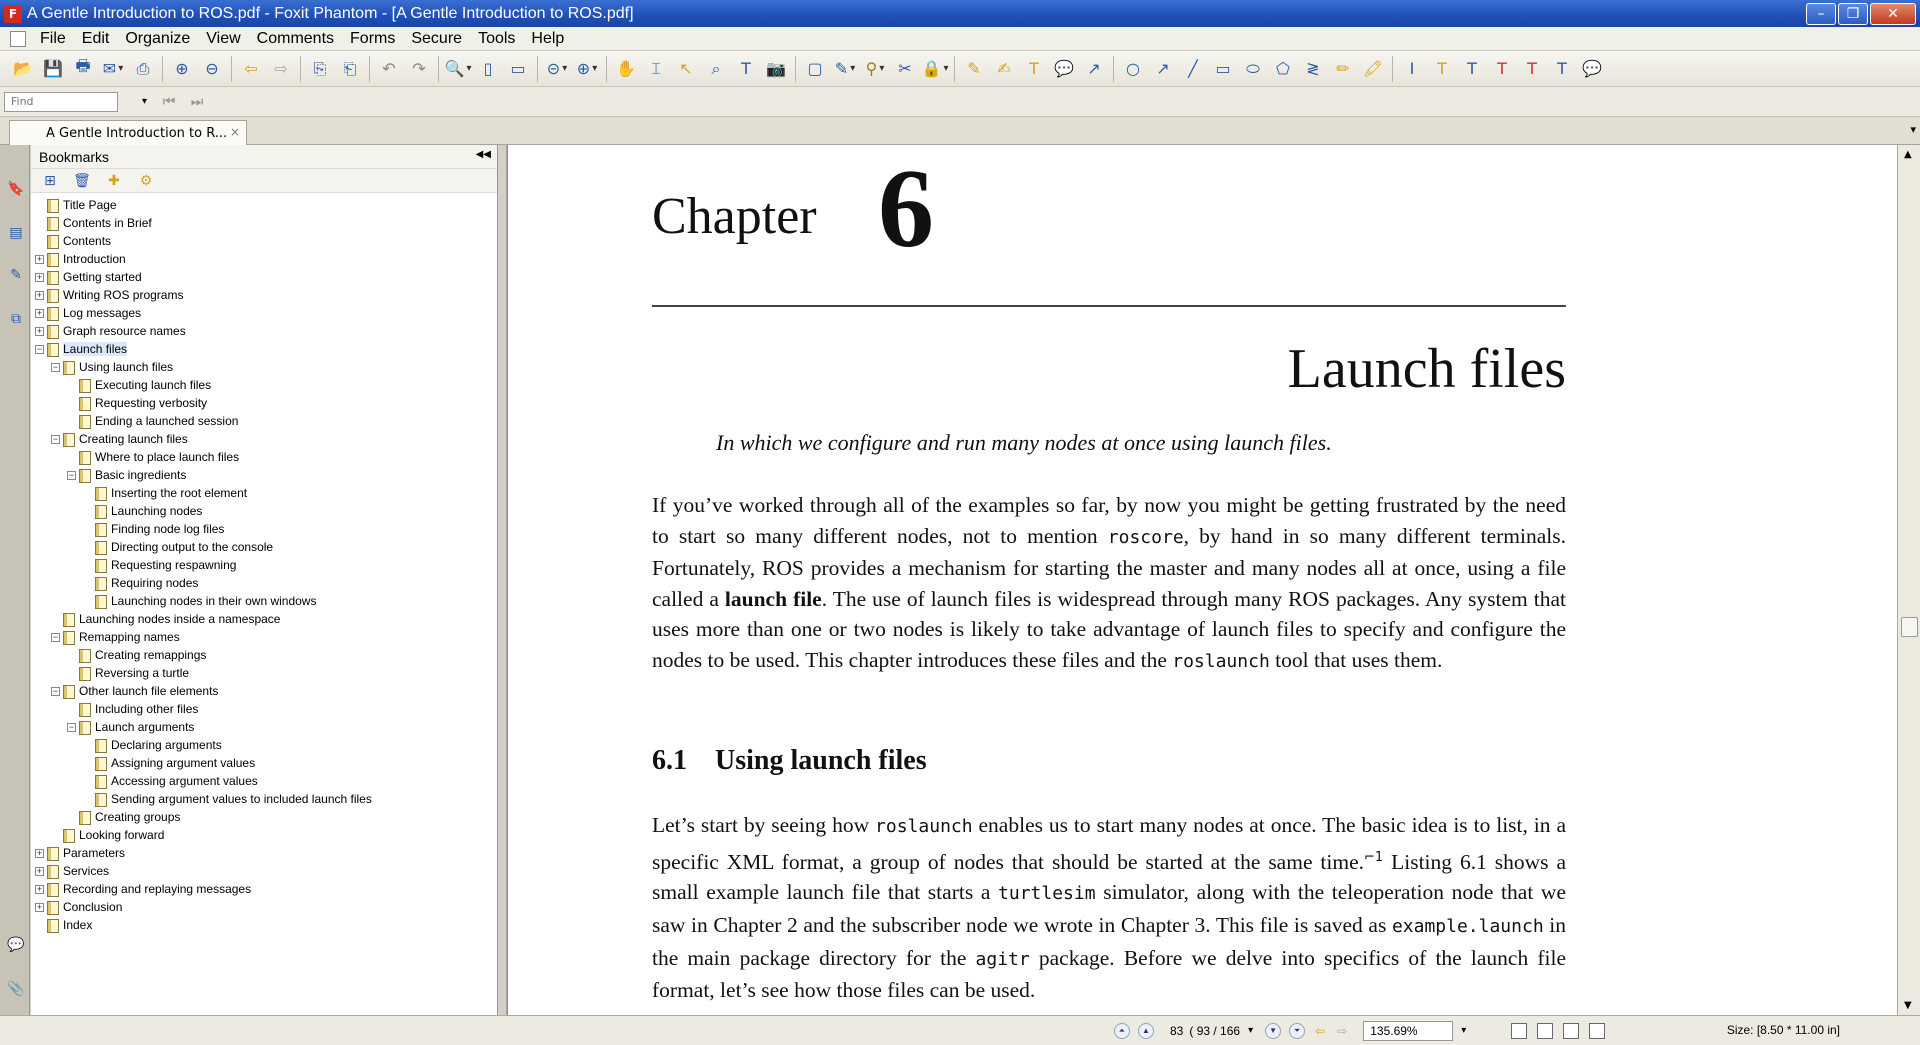 This screenshot has width=1920, height=1045. What do you see at coordinates (264, 674) in the screenshot?
I see `bookmark-item: Reversing a turtle` at bounding box center [264, 674].